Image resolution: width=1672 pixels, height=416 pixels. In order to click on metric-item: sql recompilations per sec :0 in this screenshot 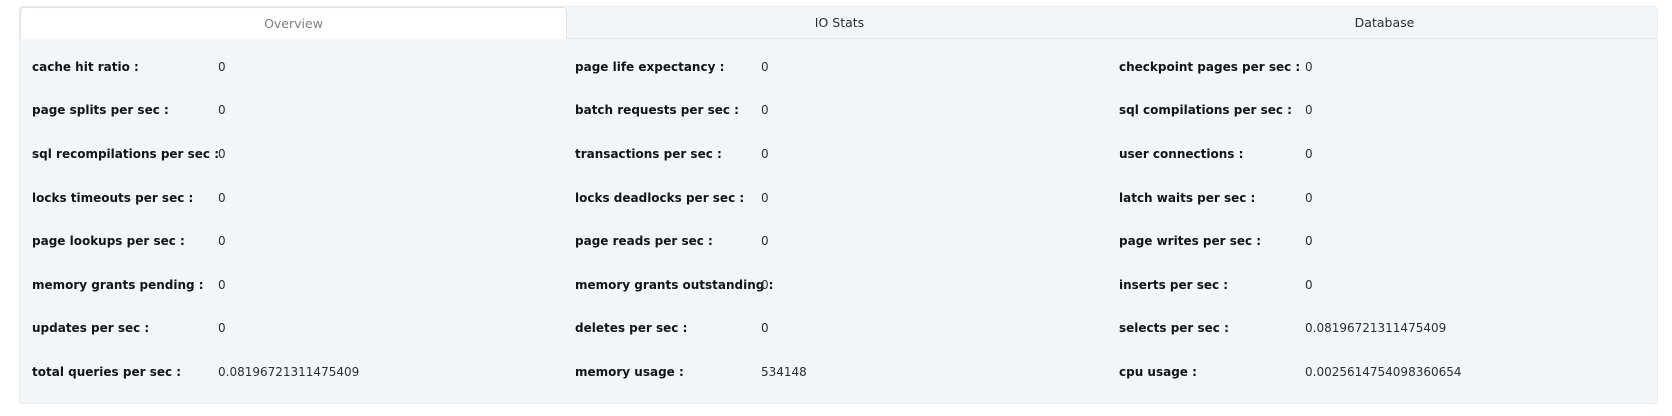, I will do `click(303, 154)`.